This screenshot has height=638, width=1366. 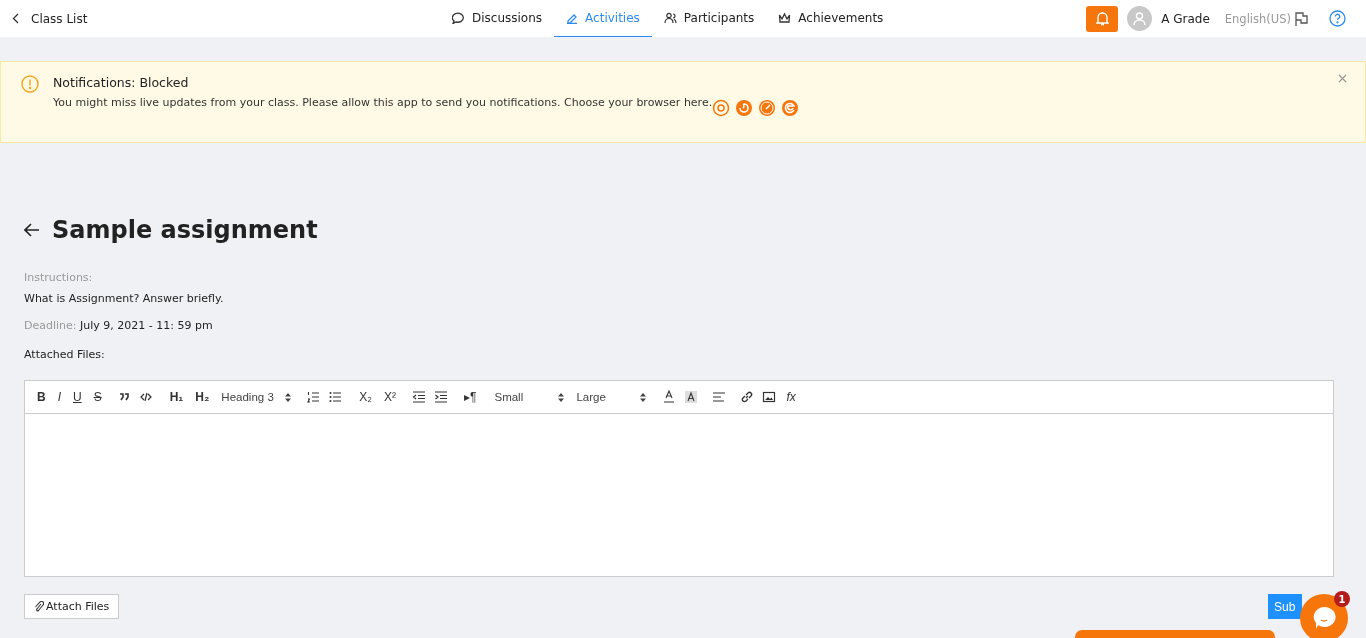 I want to click on alert-title: Notifications: Blocked, so click(x=121, y=82).